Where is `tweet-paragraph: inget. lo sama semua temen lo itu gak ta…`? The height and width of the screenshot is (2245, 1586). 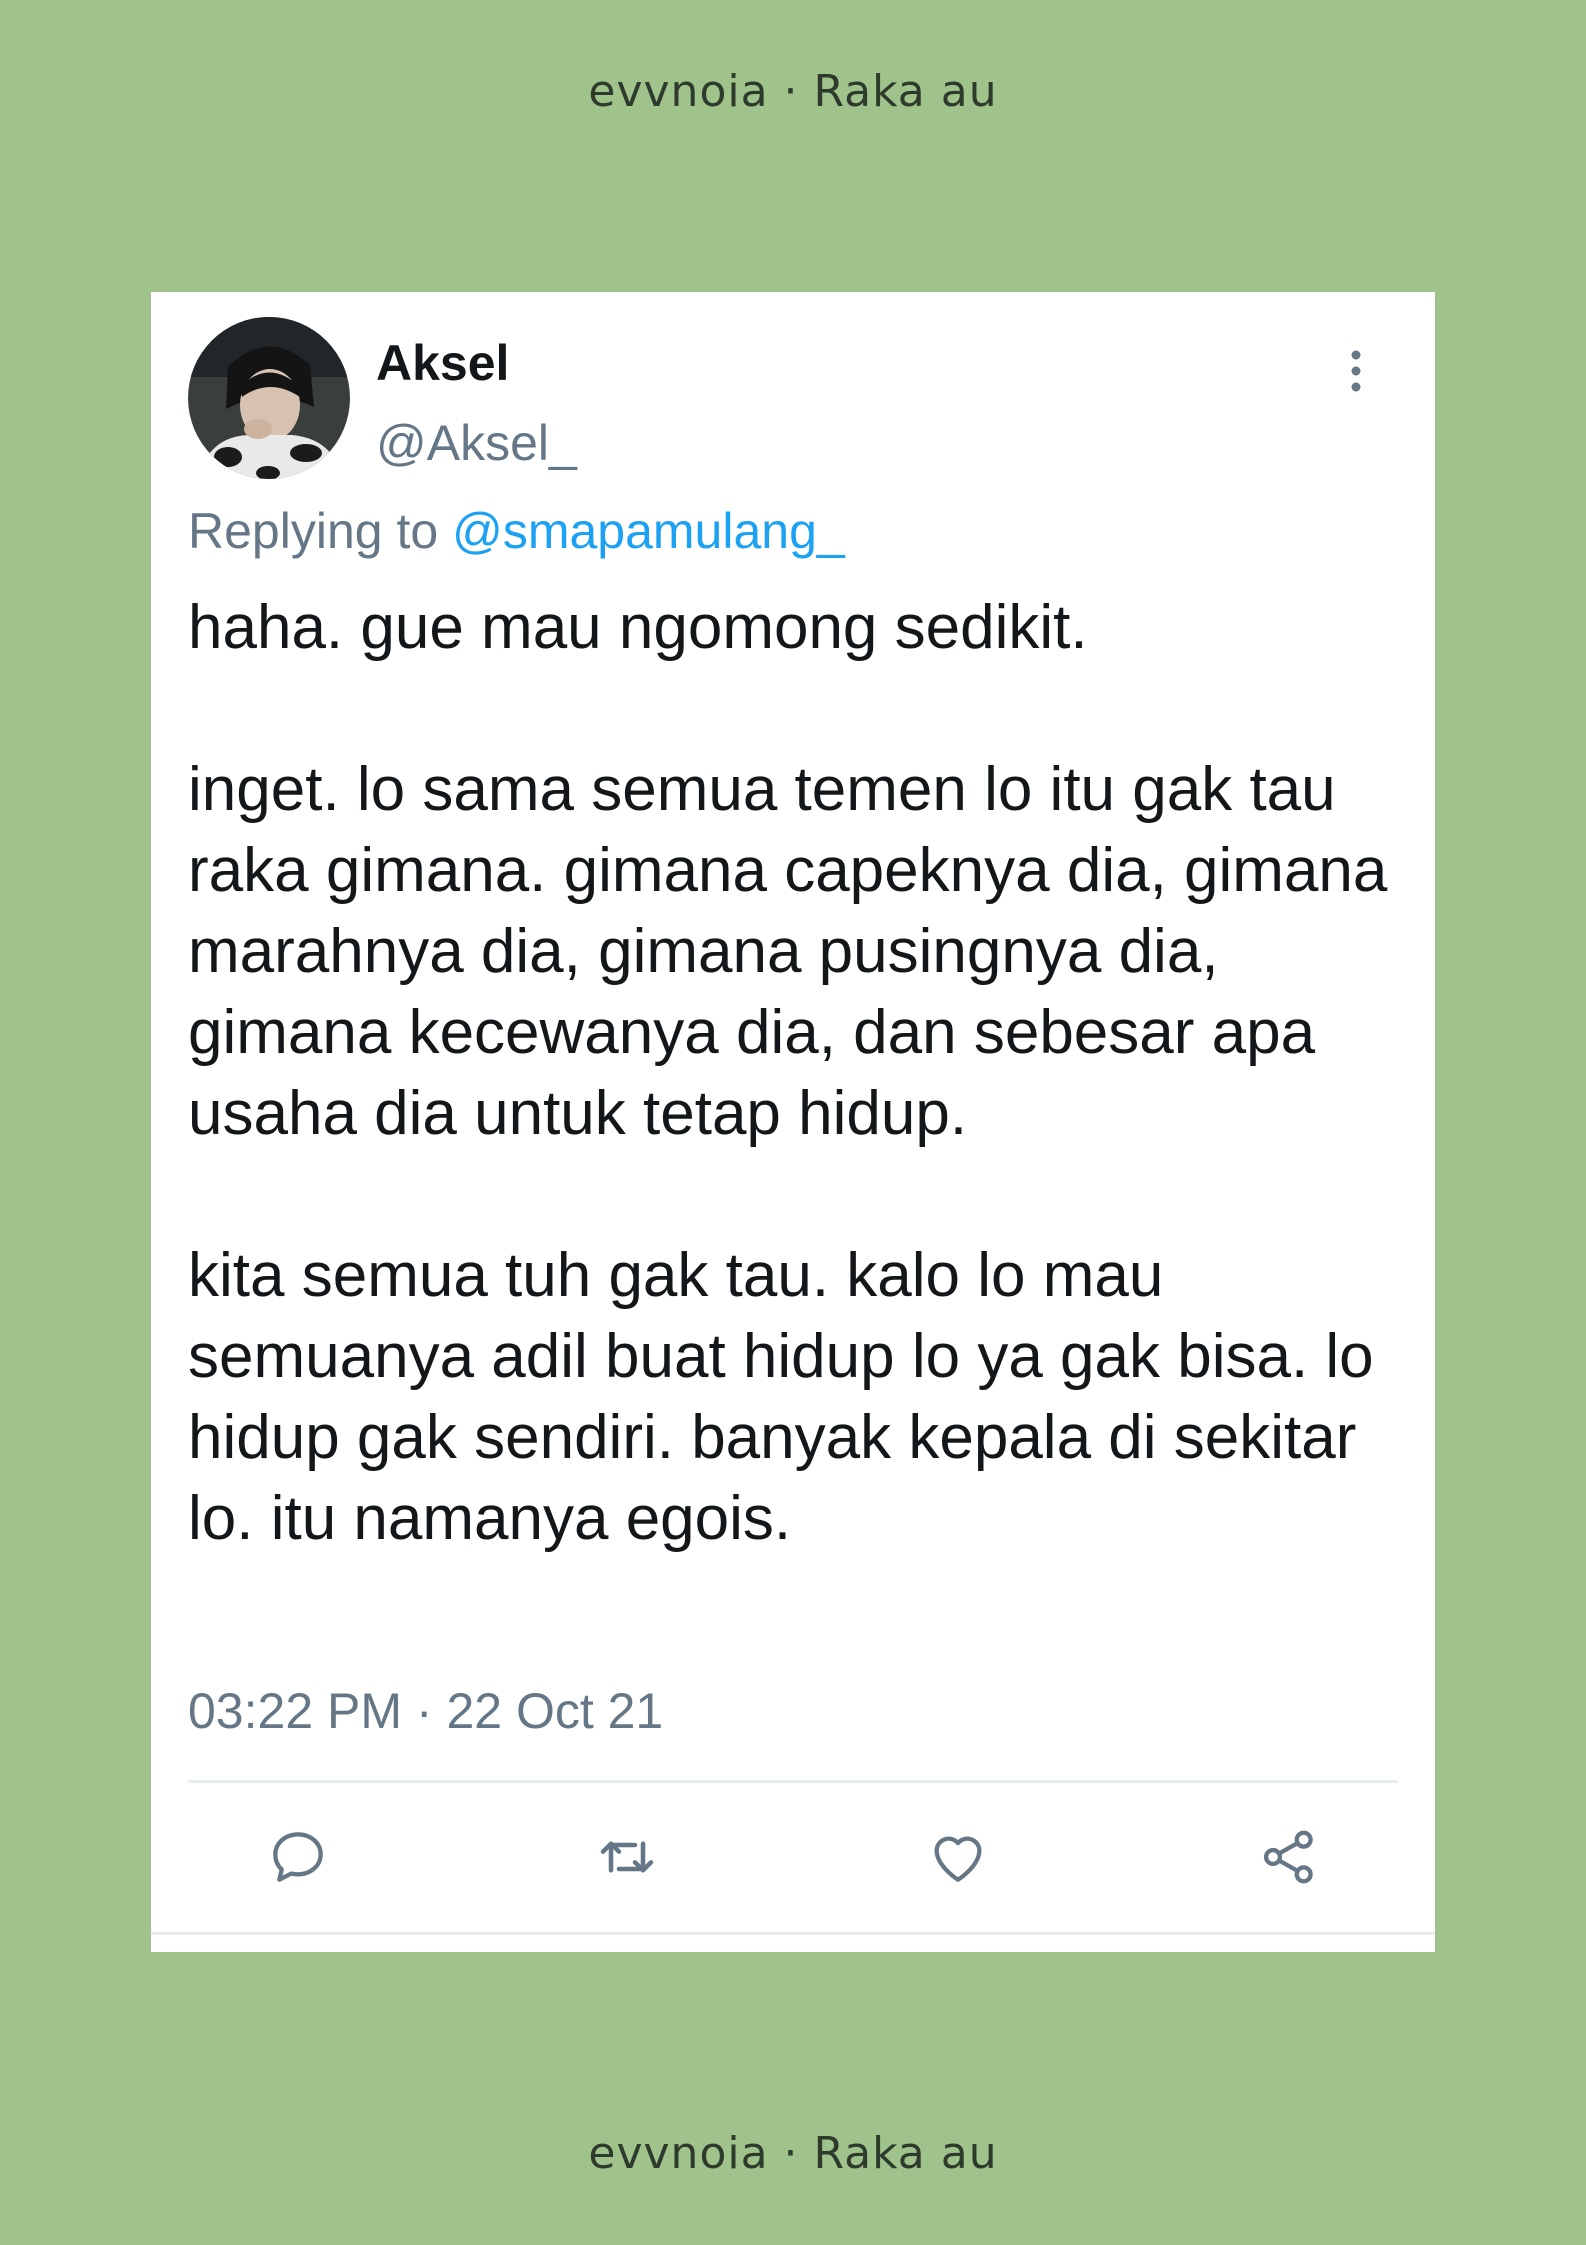
tweet-paragraph: inget. lo sama semua temen lo itu gak ta… is located at coordinates (788, 951).